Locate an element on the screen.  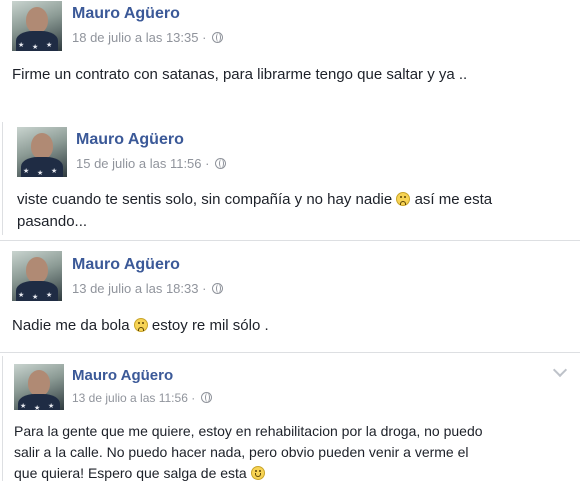
post-meta: 15 de julio a las 11:56 · is located at coordinates (151, 163).